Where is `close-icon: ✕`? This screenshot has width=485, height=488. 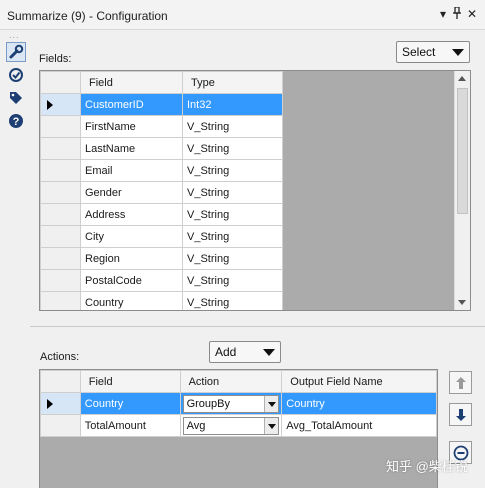 close-icon: ✕ is located at coordinates (472, 14).